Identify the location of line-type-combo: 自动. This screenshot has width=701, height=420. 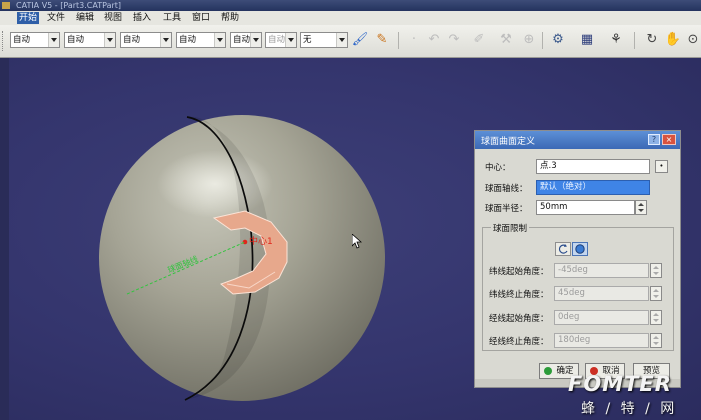
(201, 40).